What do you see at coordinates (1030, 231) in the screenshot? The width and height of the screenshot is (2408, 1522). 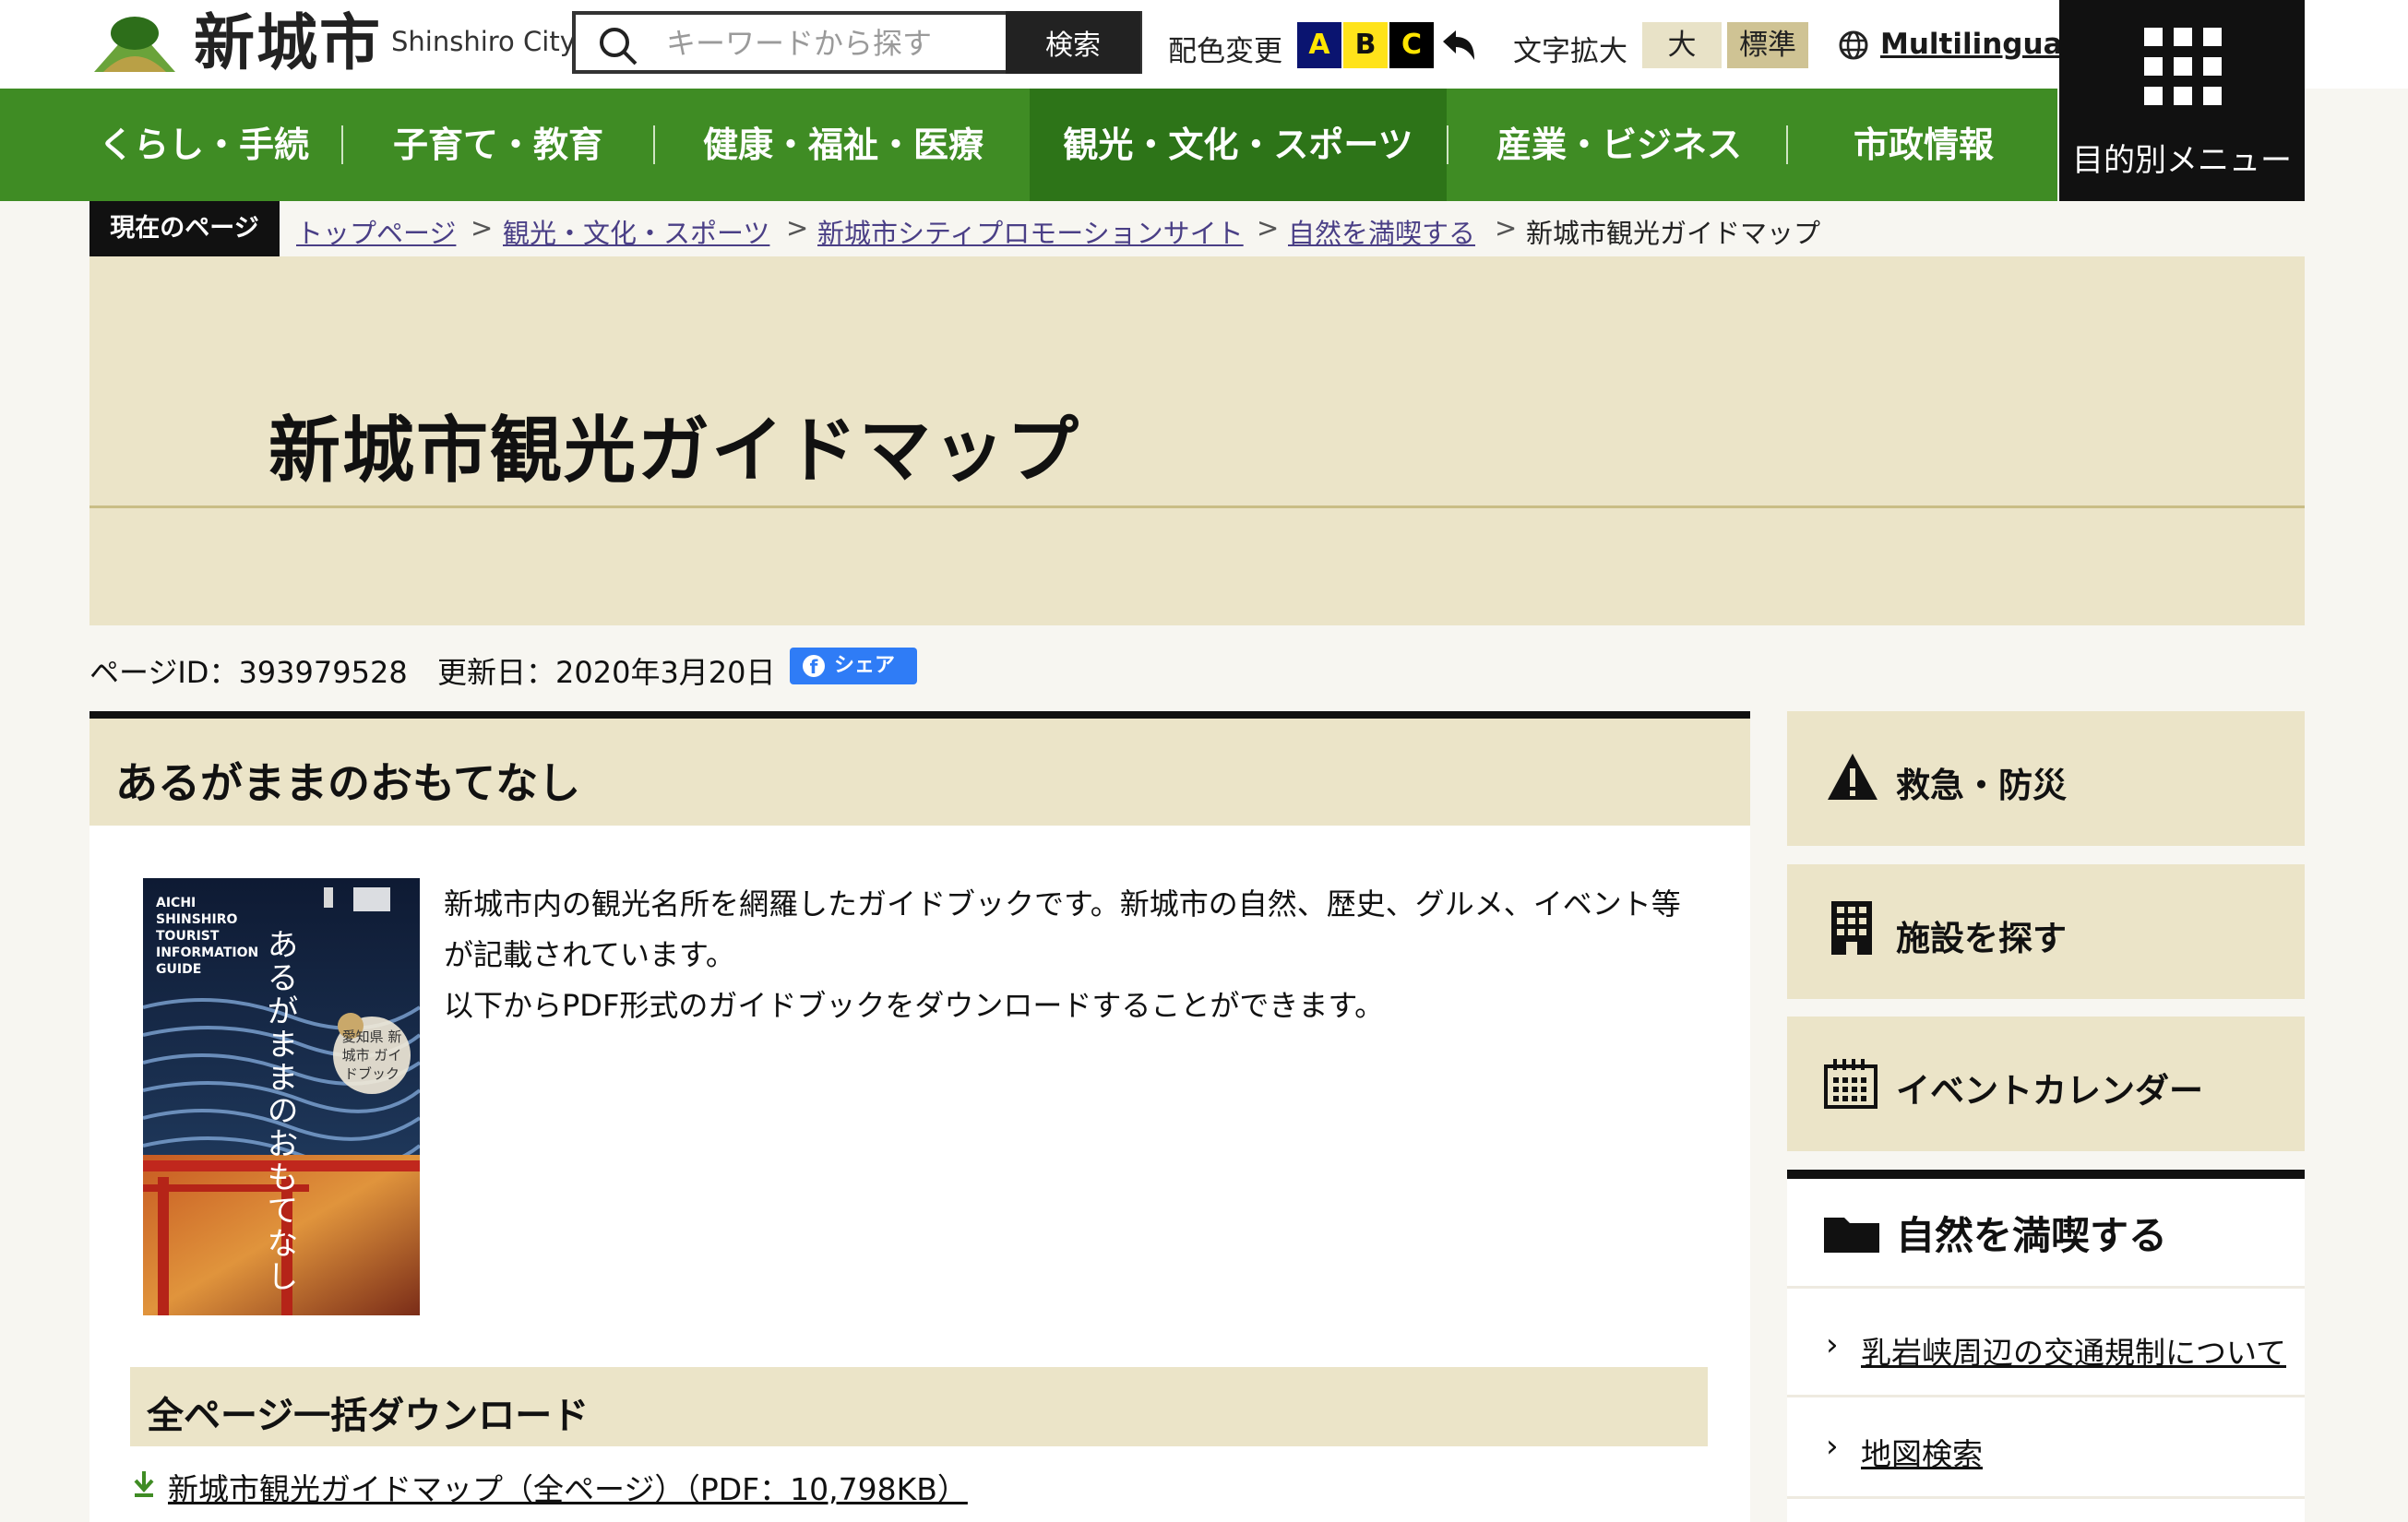 I see `breadcrumb-link-promotion: 新城市シティプロモーションサイト` at bounding box center [1030, 231].